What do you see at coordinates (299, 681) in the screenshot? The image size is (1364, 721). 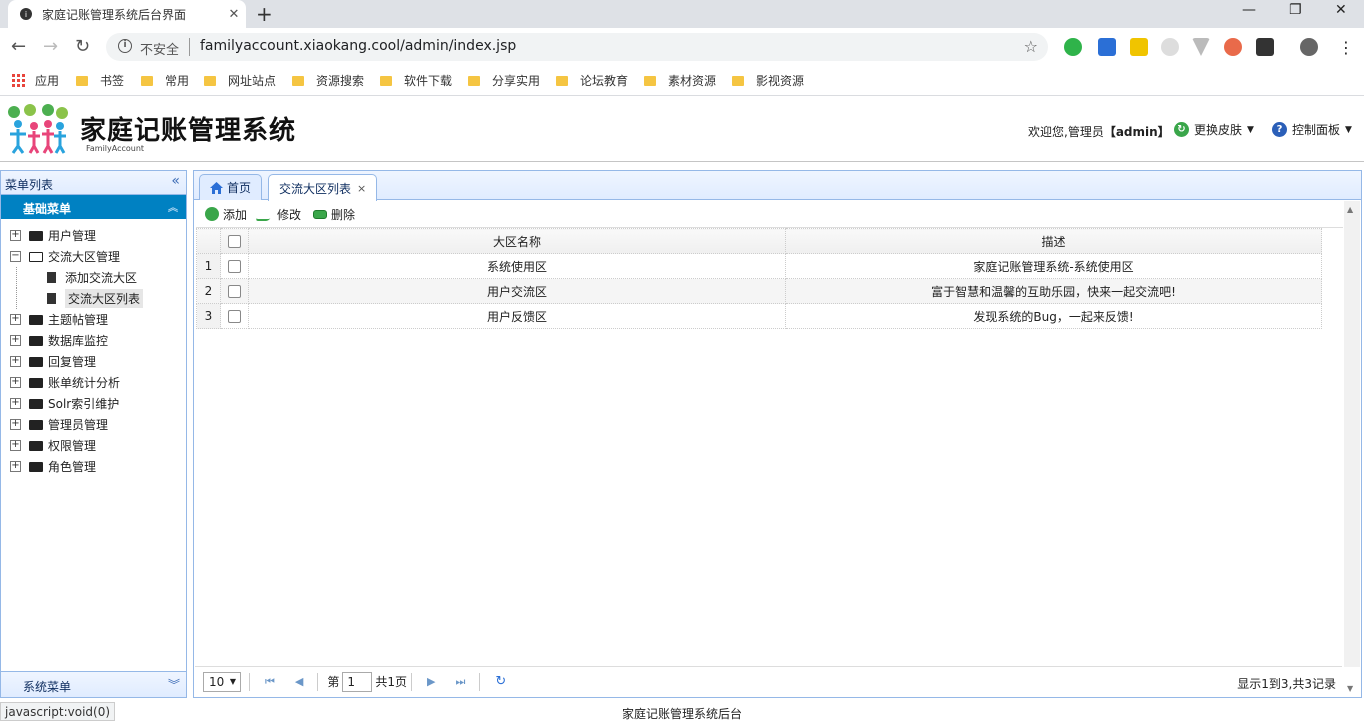 I see `prev-page-icon: ◀` at bounding box center [299, 681].